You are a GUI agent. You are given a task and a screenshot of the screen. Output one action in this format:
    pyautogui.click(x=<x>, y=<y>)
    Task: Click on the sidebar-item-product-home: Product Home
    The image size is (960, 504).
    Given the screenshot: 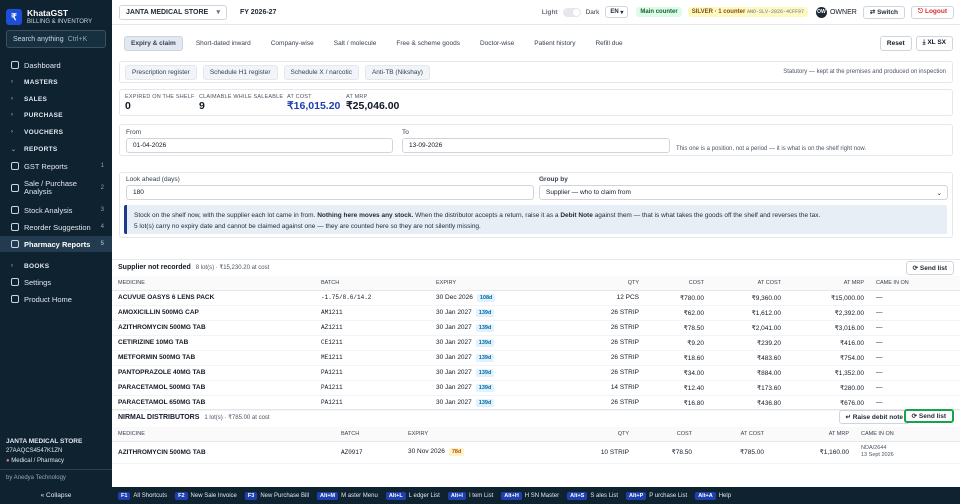 What is the action you would take?
    pyautogui.click(x=56, y=299)
    